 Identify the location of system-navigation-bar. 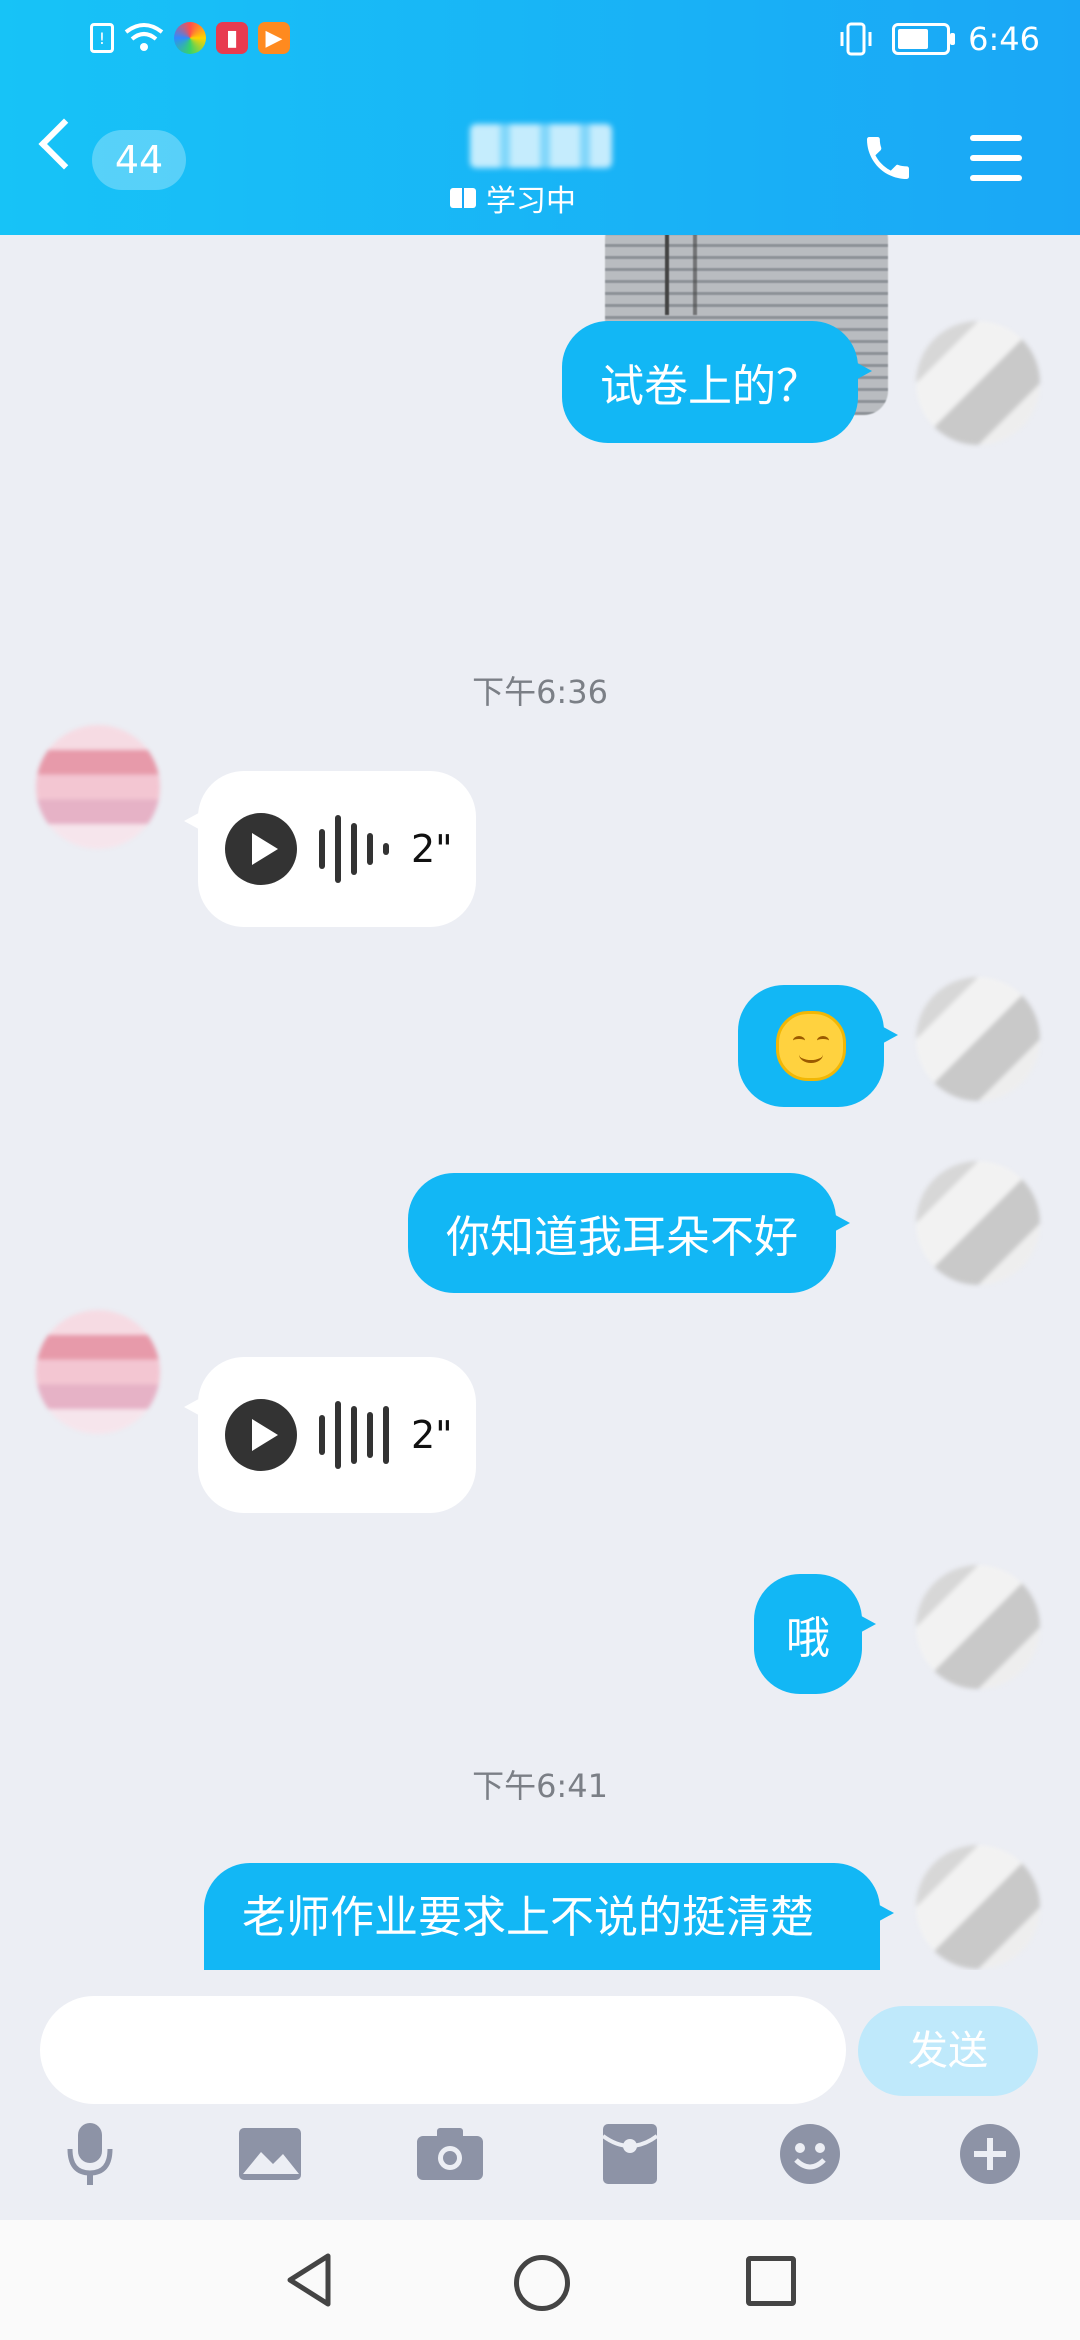
(540, 2280).